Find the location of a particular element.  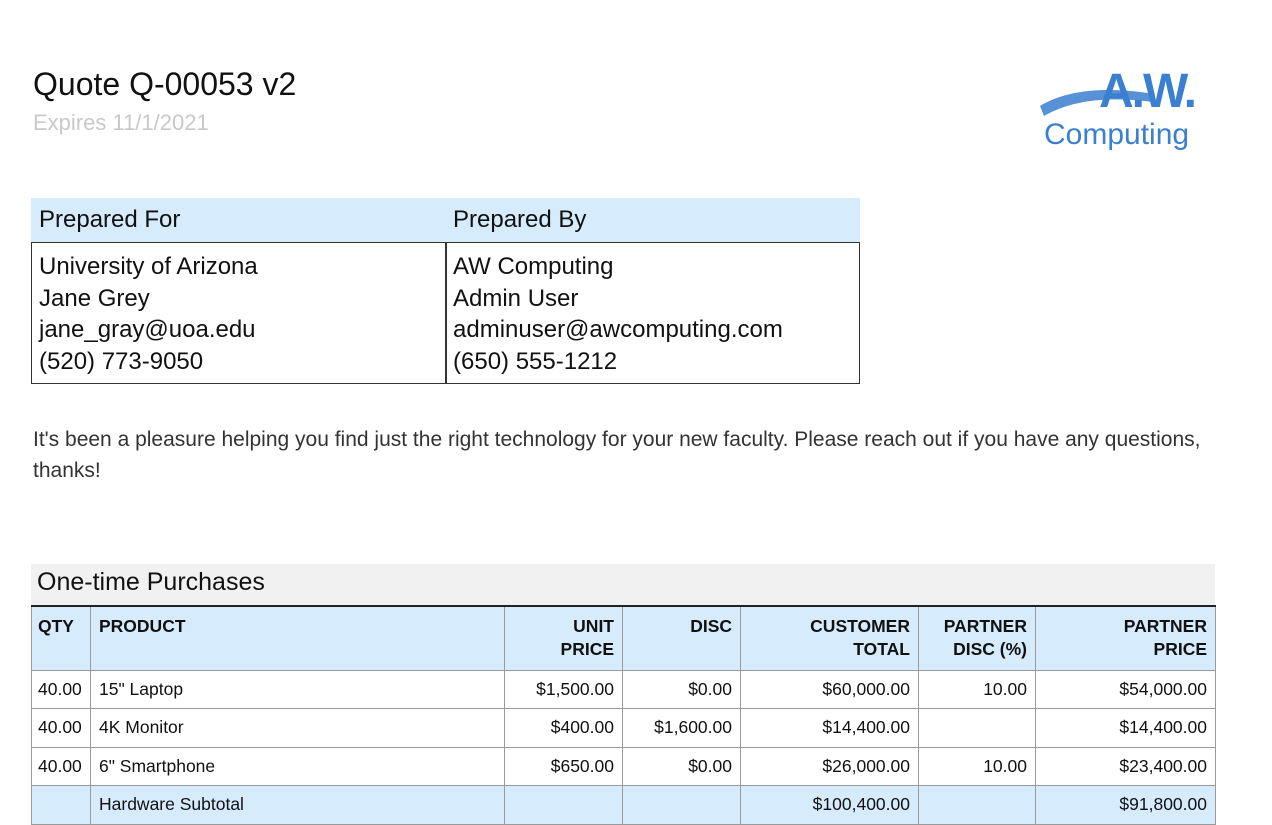

client-phone: (520) 773-9050 is located at coordinates (121, 361).